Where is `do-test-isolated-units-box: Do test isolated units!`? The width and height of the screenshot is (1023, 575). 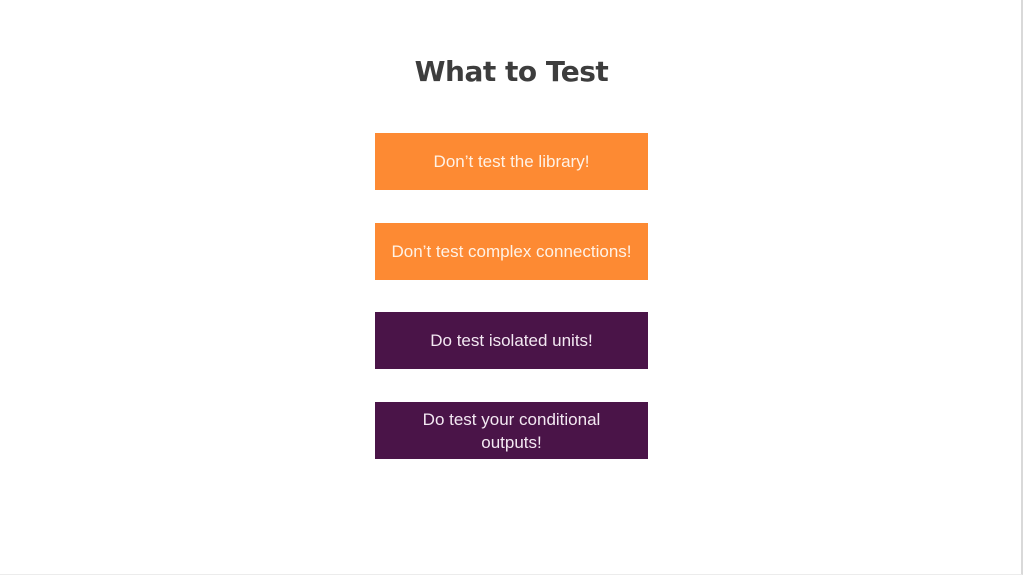 do-test-isolated-units-box: Do test isolated units! is located at coordinates (511, 340).